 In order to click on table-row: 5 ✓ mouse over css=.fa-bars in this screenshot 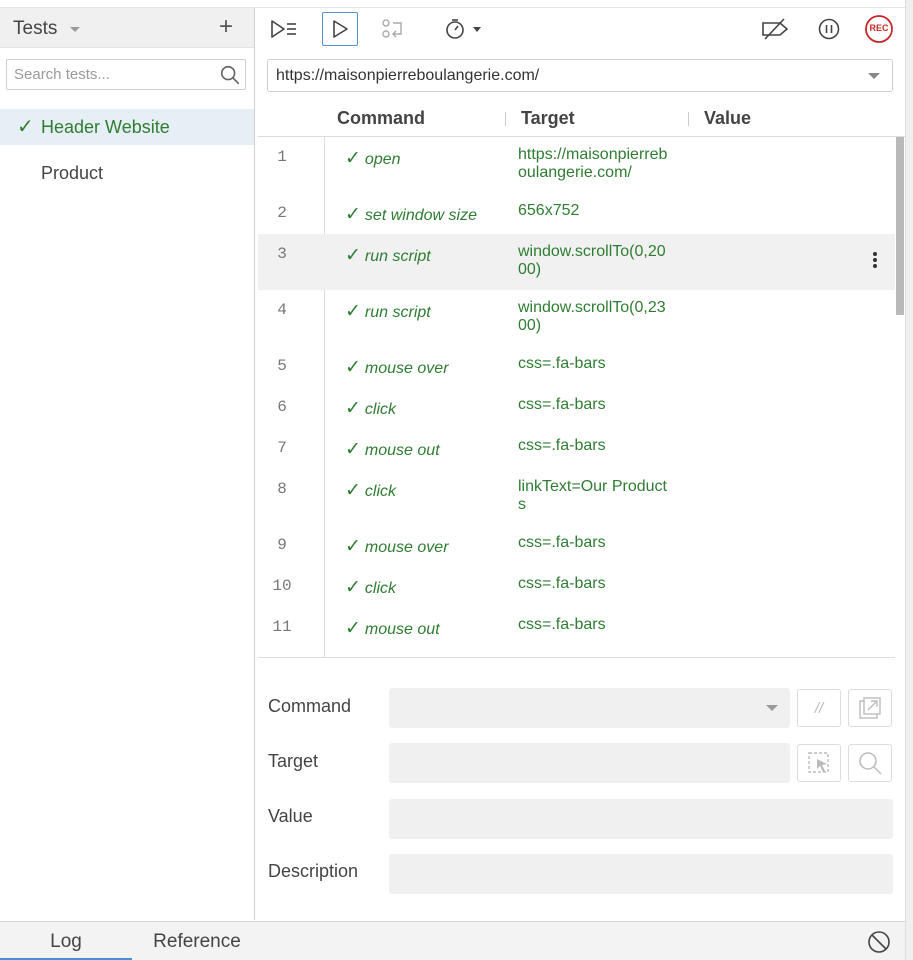, I will do `click(576, 366)`.